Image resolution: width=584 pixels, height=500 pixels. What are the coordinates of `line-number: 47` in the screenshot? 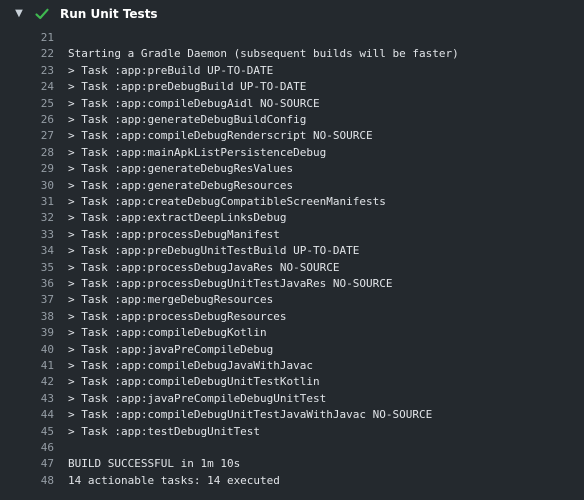 It's located at (38, 464).